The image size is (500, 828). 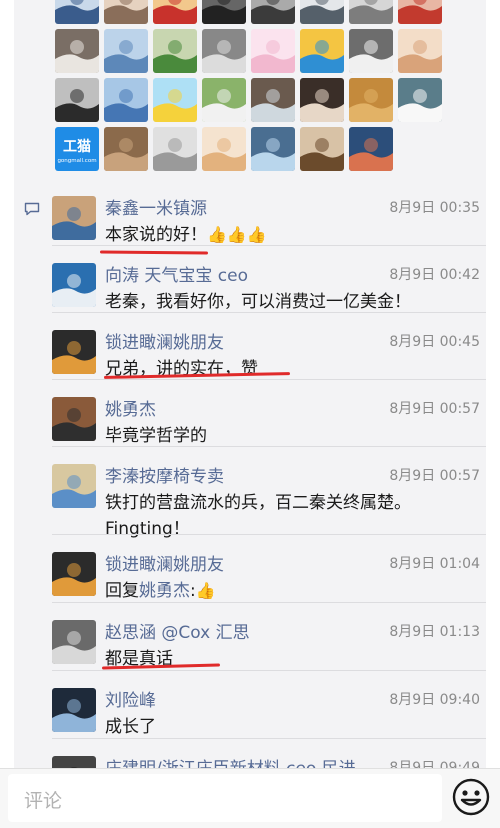 I want to click on comment-item: 刘险峰 8月9日 09:40 成长了, so click(x=269, y=705).